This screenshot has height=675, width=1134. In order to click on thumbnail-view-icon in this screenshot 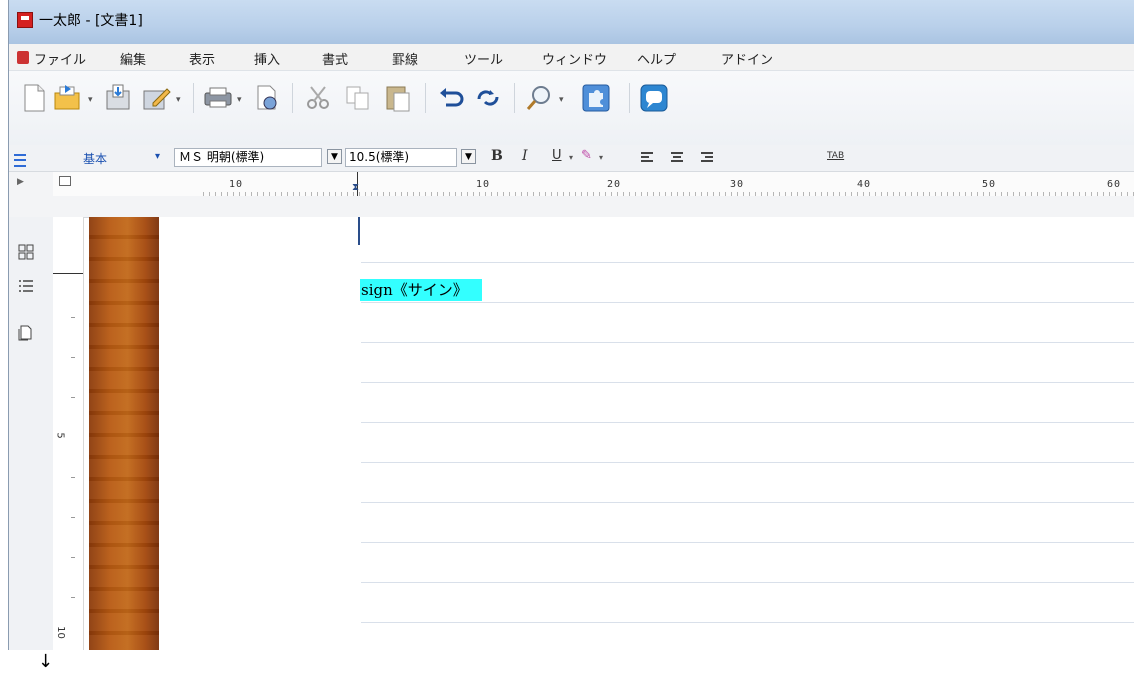, I will do `click(26, 252)`.